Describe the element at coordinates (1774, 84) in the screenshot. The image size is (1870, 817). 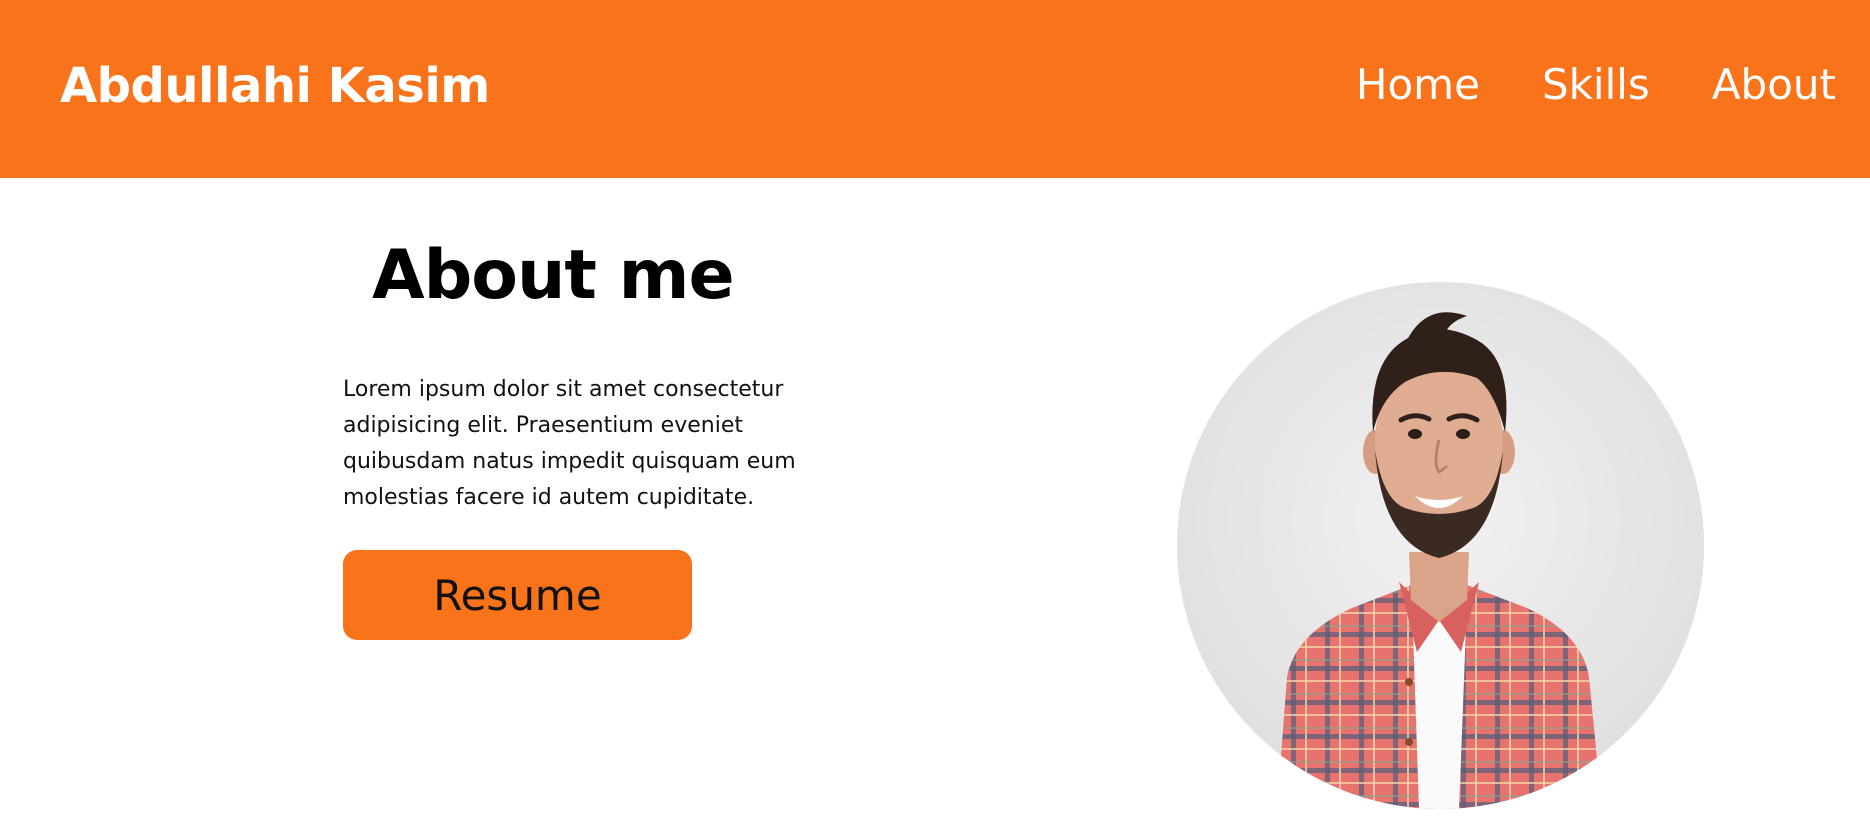
I see `nav-link-about: About` at that location.